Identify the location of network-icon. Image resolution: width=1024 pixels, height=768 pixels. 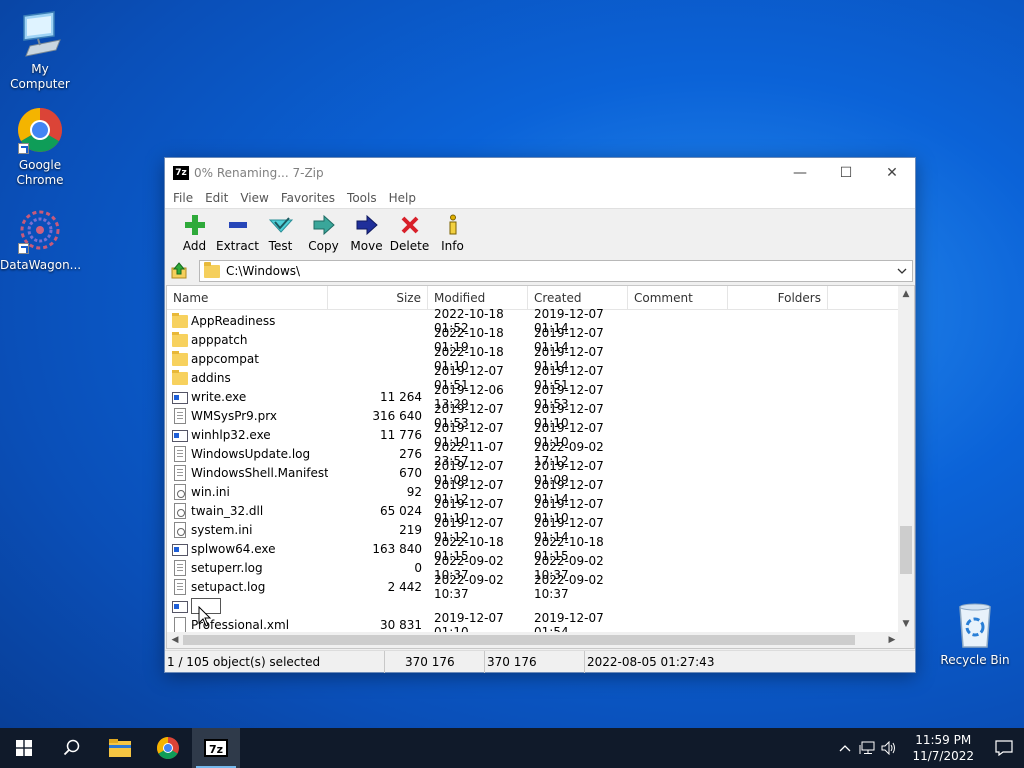
(867, 748).